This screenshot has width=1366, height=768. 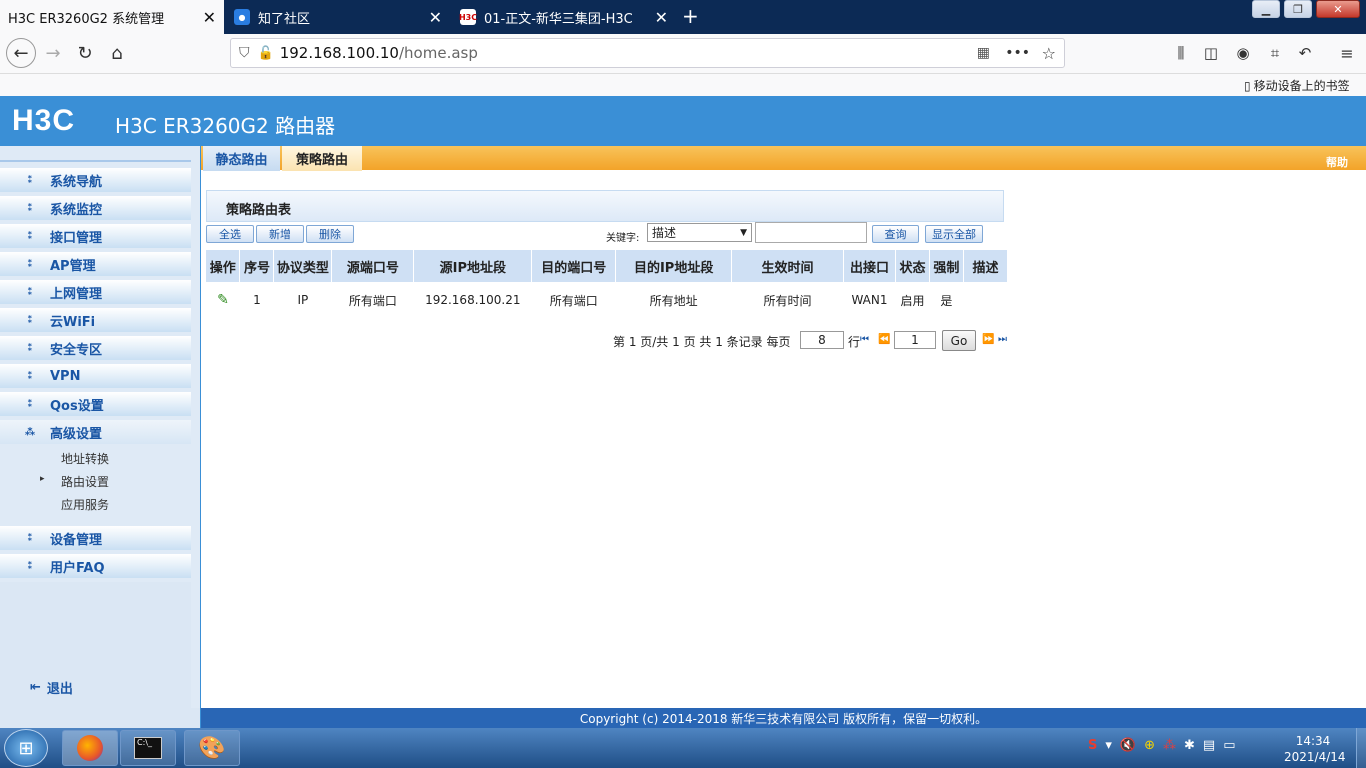 What do you see at coordinates (242, 17) in the screenshot?
I see `zhiliao-favicon-icon: ●` at bounding box center [242, 17].